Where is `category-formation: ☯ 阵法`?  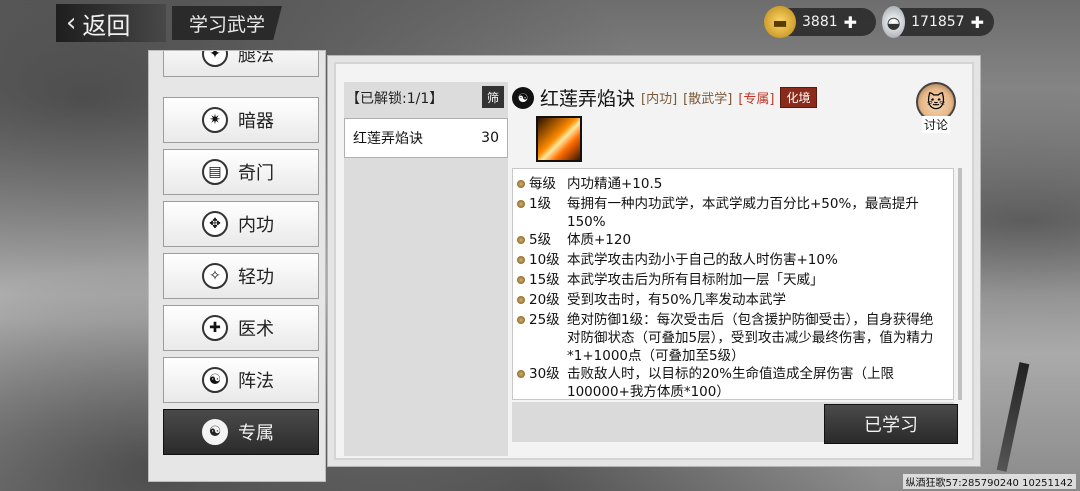 category-formation: ☯ 阵法 is located at coordinates (241, 380).